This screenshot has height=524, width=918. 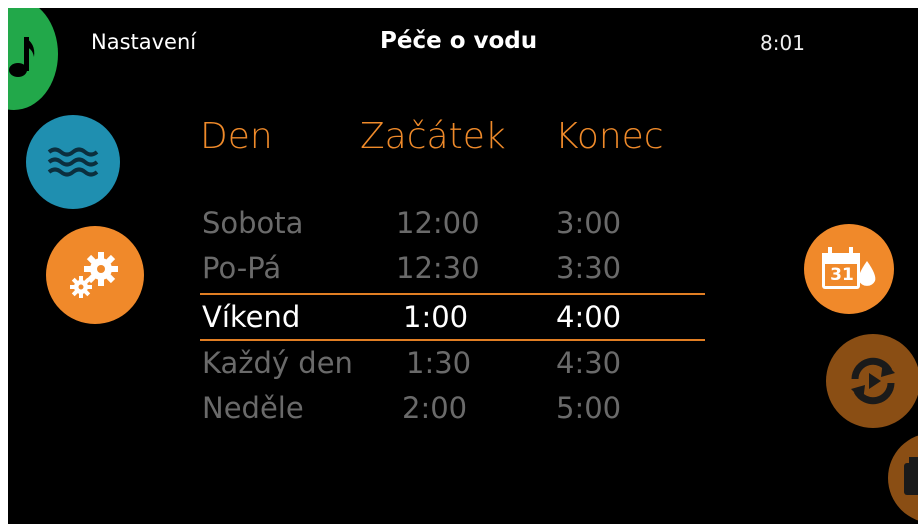 What do you see at coordinates (242, 268) in the screenshot?
I see `row-day: Po-Pá` at bounding box center [242, 268].